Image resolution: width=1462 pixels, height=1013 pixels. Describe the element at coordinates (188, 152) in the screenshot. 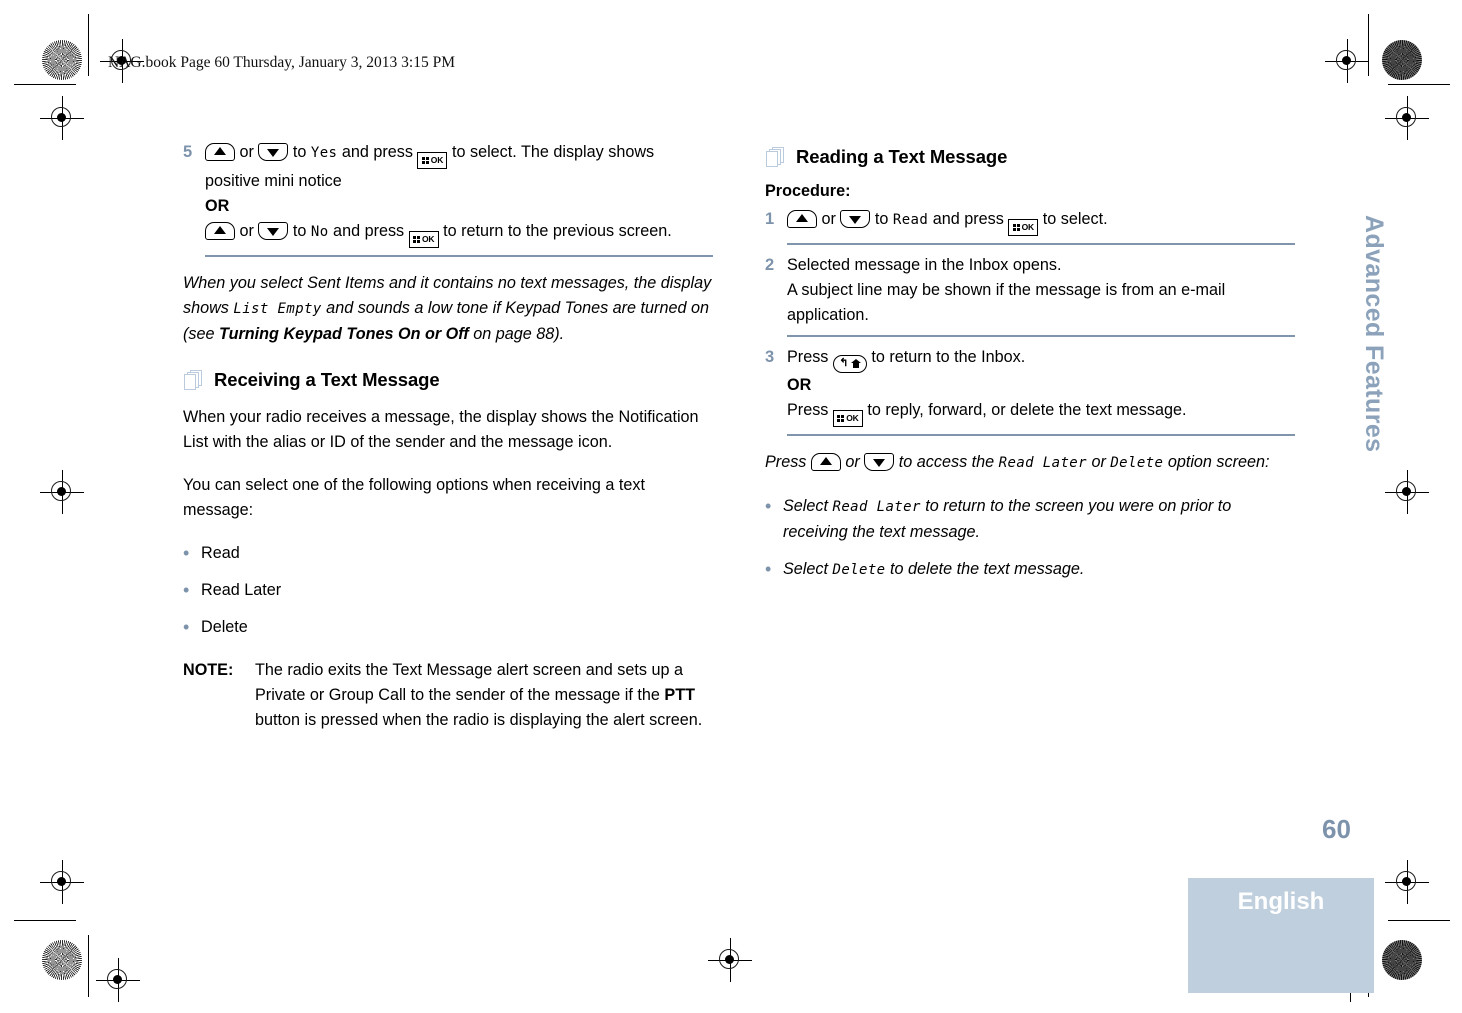

I see `step-number: 5` at that location.